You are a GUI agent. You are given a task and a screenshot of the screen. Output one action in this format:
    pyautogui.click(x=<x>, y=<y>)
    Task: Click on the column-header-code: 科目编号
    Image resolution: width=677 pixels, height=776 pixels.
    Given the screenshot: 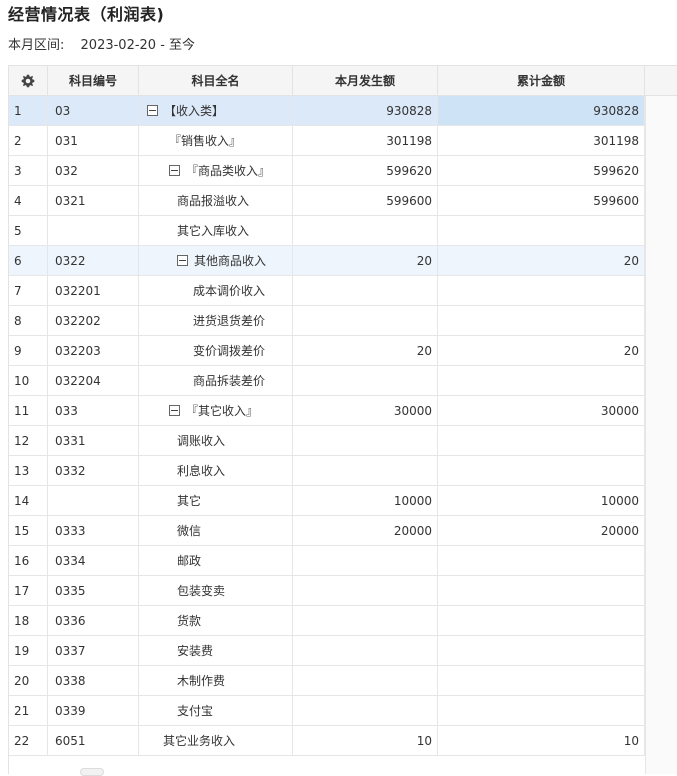 What is the action you would take?
    pyautogui.click(x=93, y=81)
    